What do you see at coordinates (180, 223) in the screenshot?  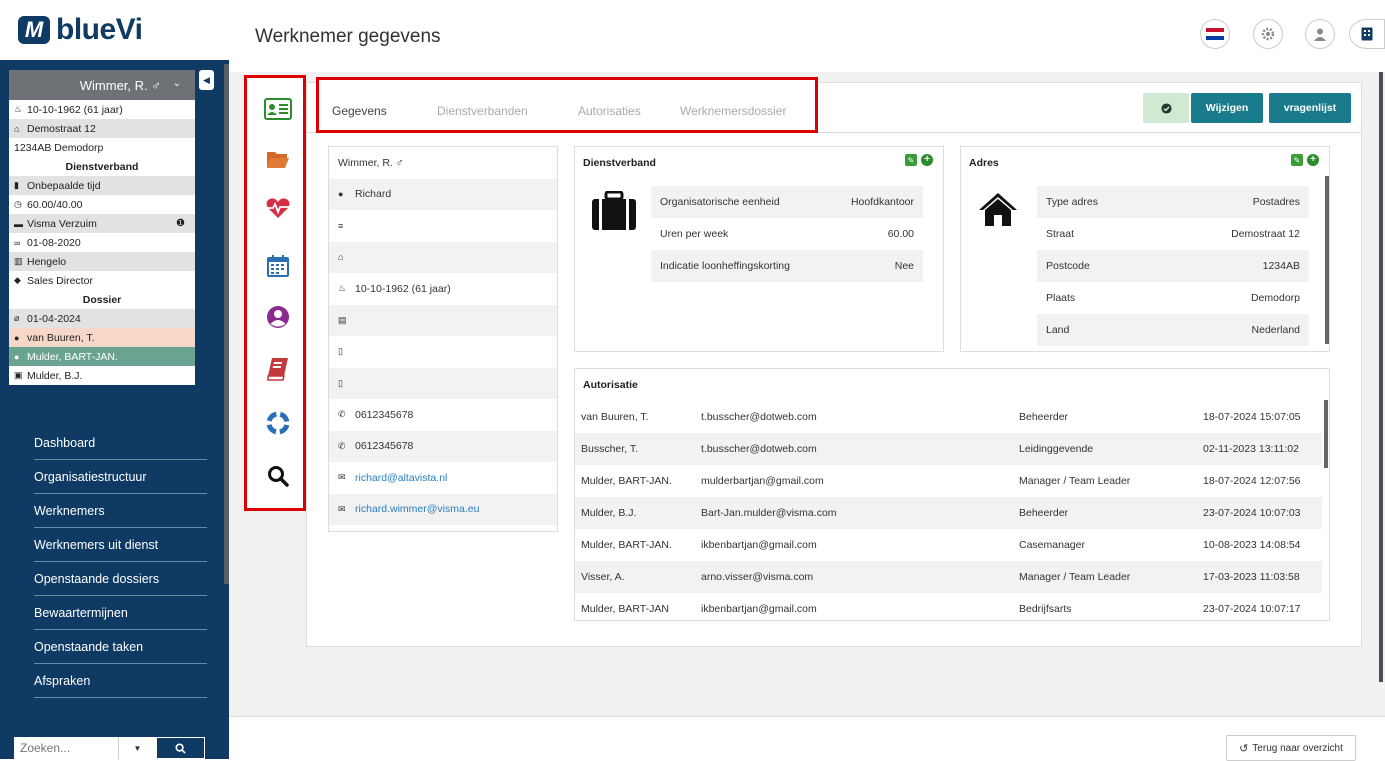 I see `info-icon: ❶` at bounding box center [180, 223].